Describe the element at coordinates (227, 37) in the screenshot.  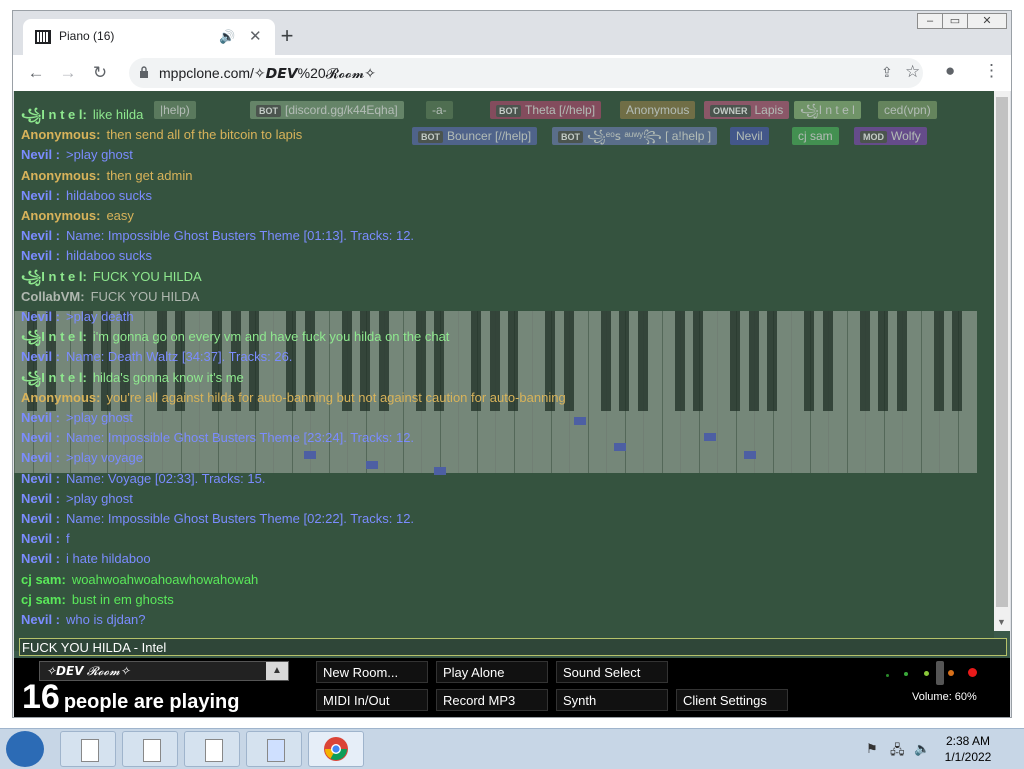
I see `speaker-icon: 🔊` at that location.